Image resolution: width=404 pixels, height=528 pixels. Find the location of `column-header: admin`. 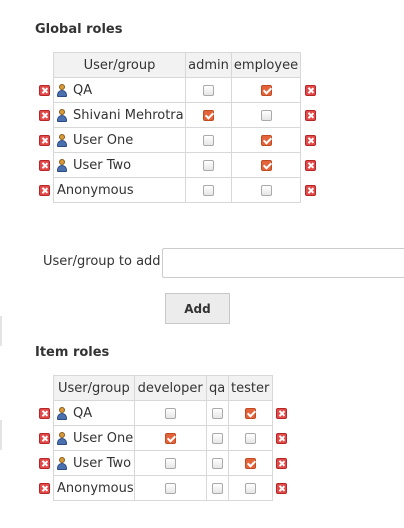

column-header: admin is located at coordinates (208, 65).